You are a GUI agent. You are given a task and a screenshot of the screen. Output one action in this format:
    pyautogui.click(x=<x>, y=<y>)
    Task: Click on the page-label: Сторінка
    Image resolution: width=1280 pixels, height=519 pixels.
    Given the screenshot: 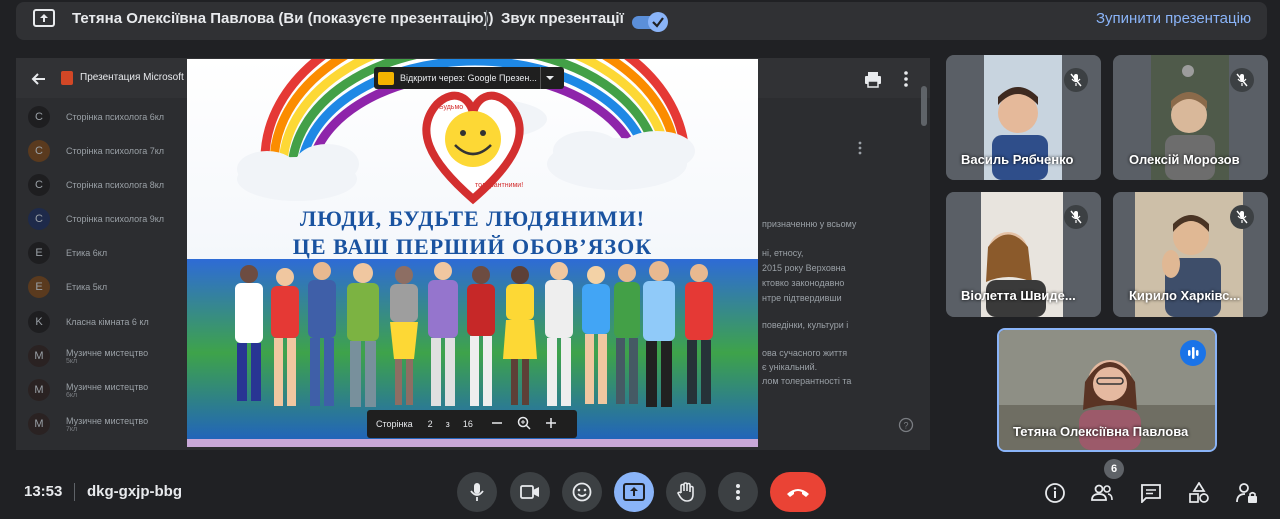 What is the action you would take?
    pyautogui.click(x=394, y=424)
    